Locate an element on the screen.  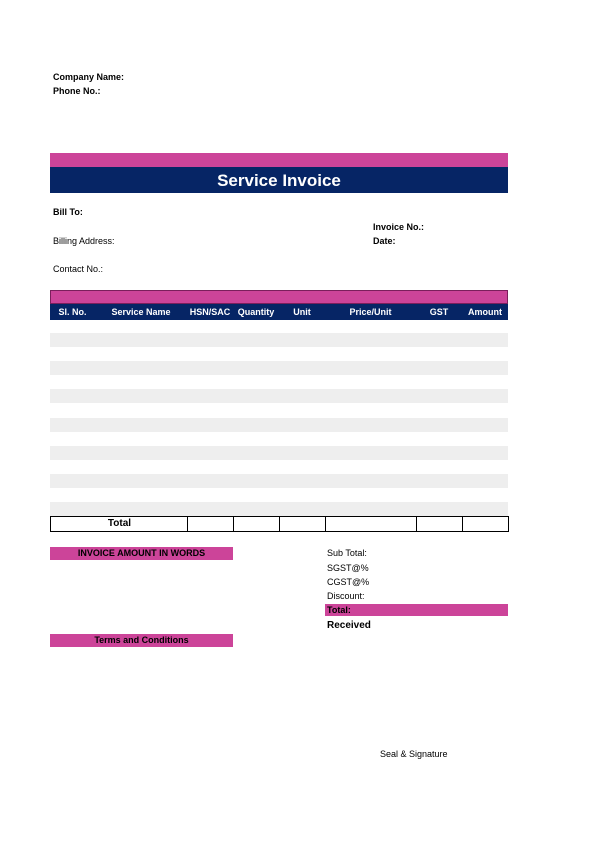
total-cell-unit is located at coordinates (257, 524).